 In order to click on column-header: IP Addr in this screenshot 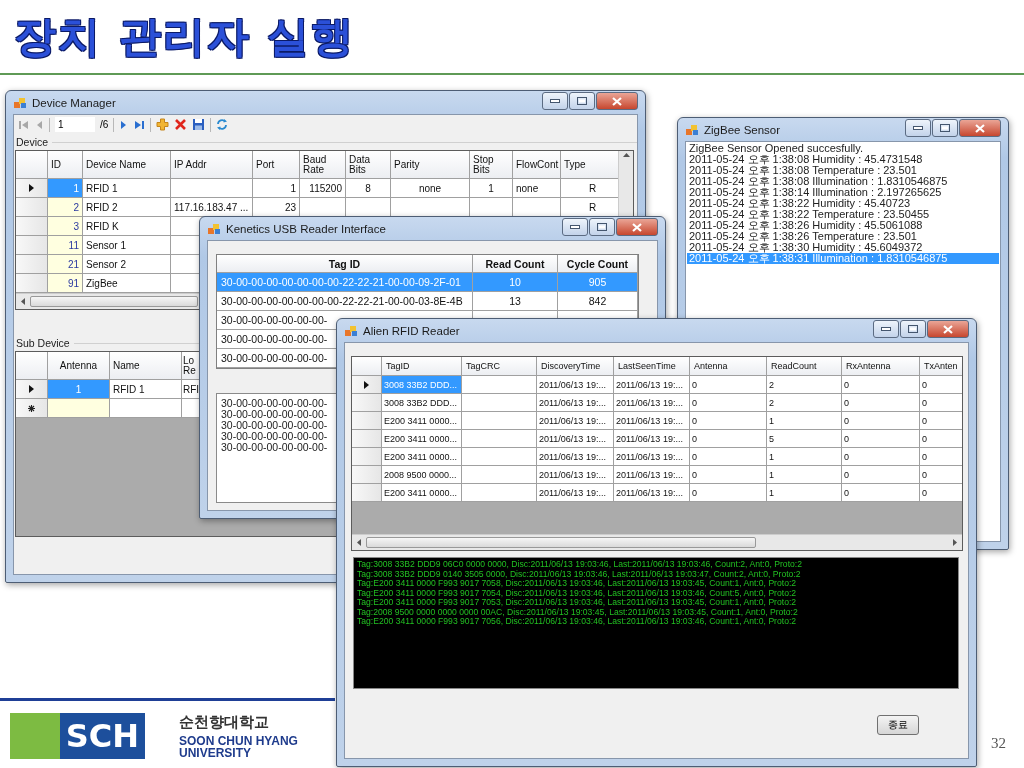, I will do `click(212, 165)`.